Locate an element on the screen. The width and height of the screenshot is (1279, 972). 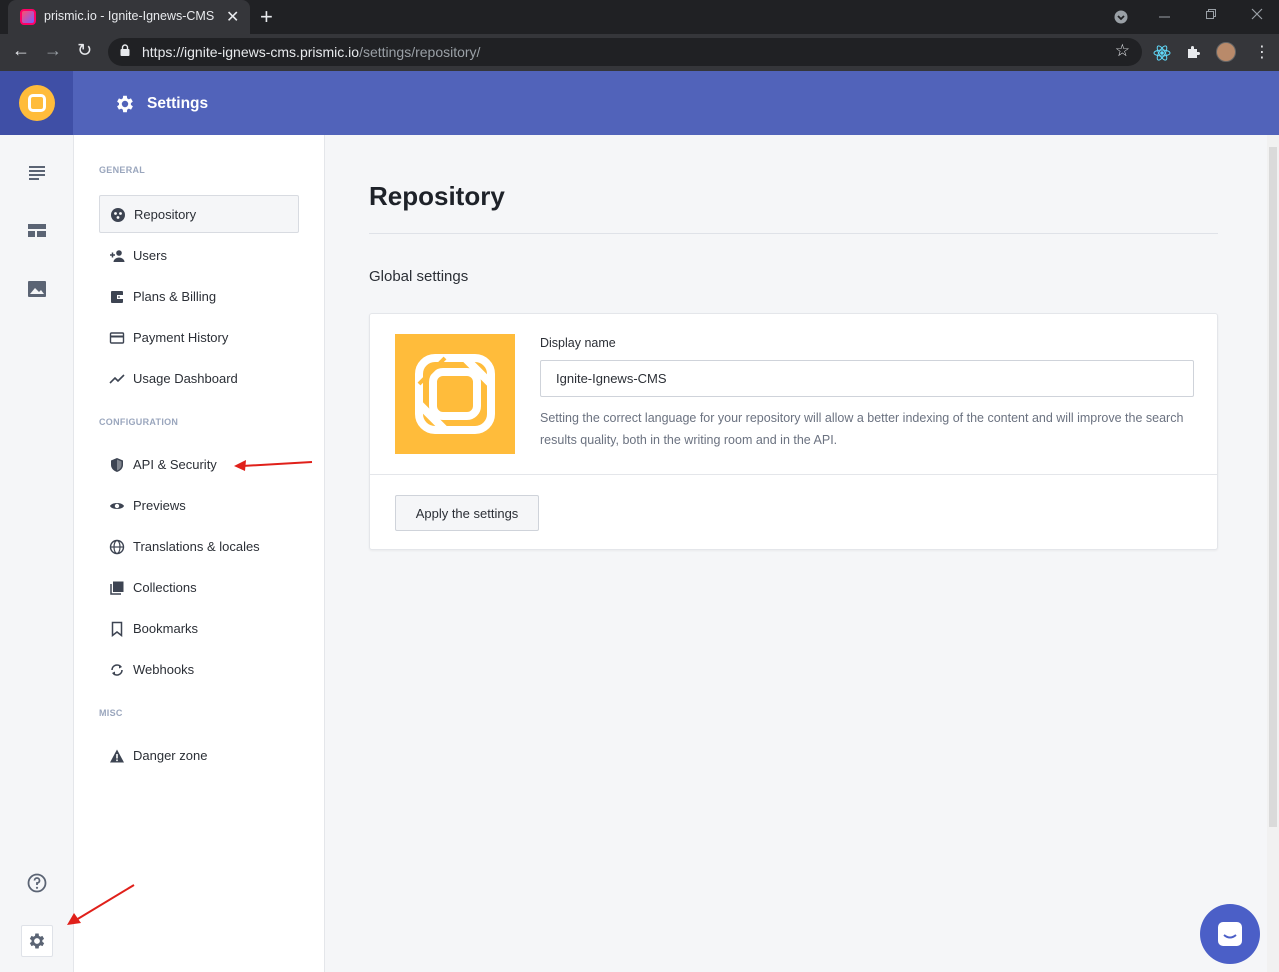
extensions-puzzle-icon is located at coordinates (1193, 52).